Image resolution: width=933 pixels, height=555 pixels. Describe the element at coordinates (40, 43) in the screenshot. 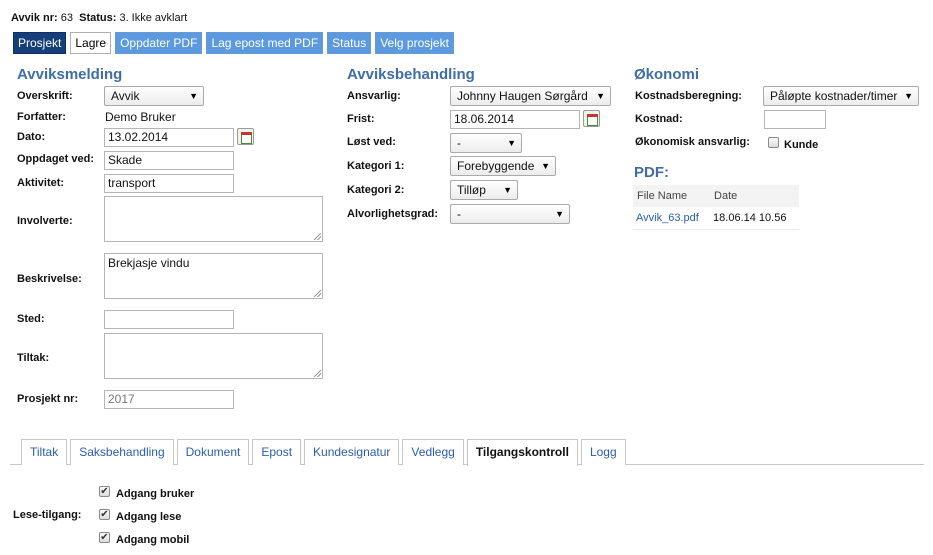

I see `prosjekt-button: Prosjekt` at that location.